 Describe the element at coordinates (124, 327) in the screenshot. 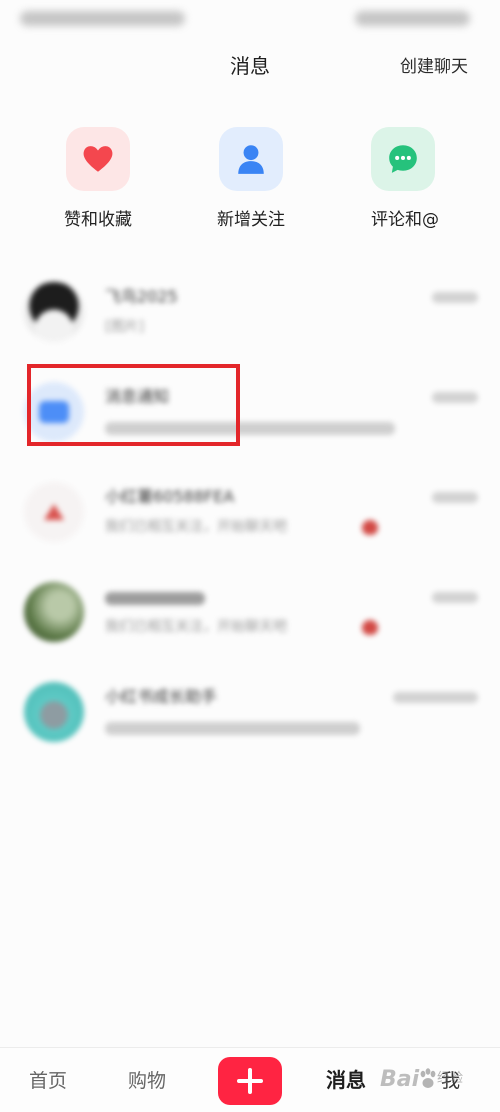

I see `conversation-preview: [图片]` at that location.